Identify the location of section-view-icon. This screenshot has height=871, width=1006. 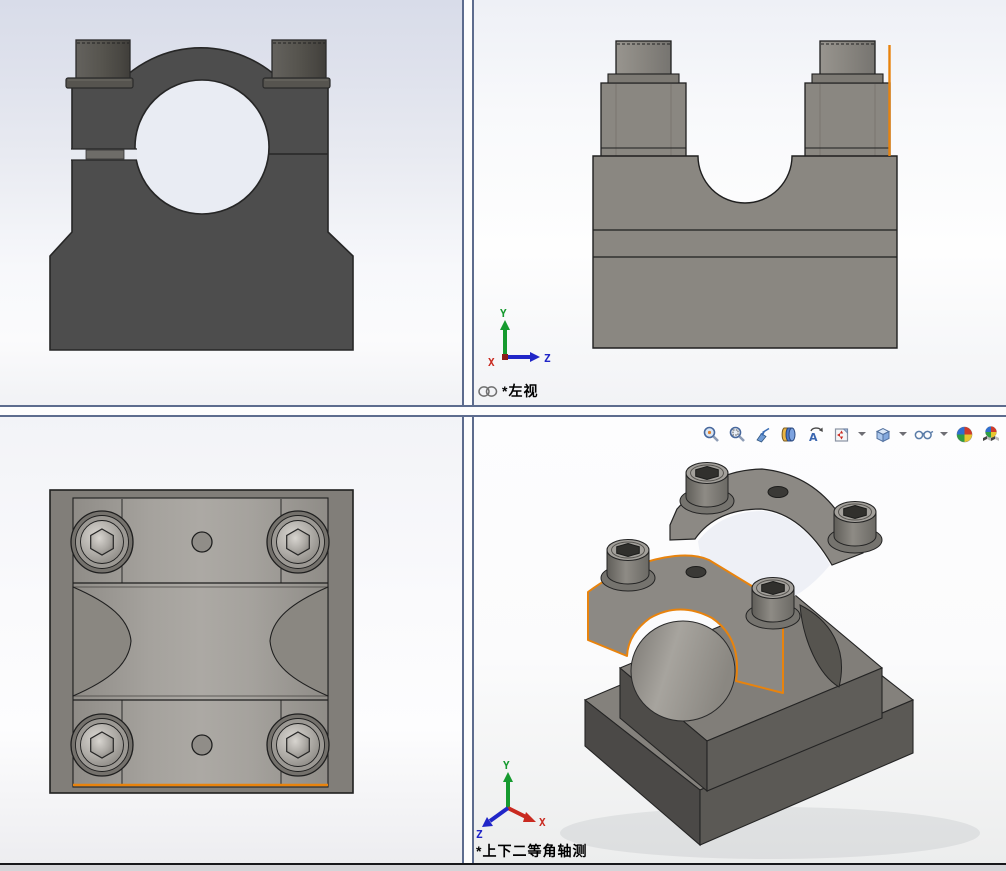
(789, 434).